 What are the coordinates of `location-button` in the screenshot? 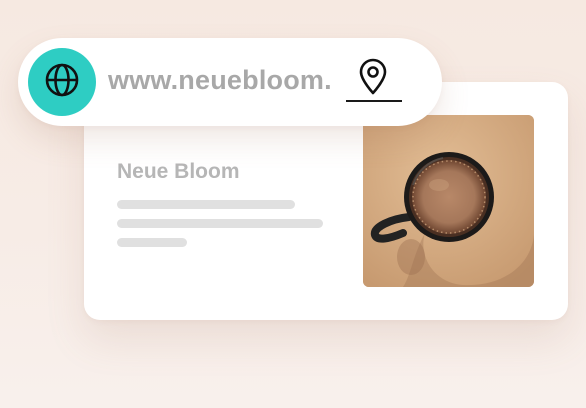 It's located at (373, 78).